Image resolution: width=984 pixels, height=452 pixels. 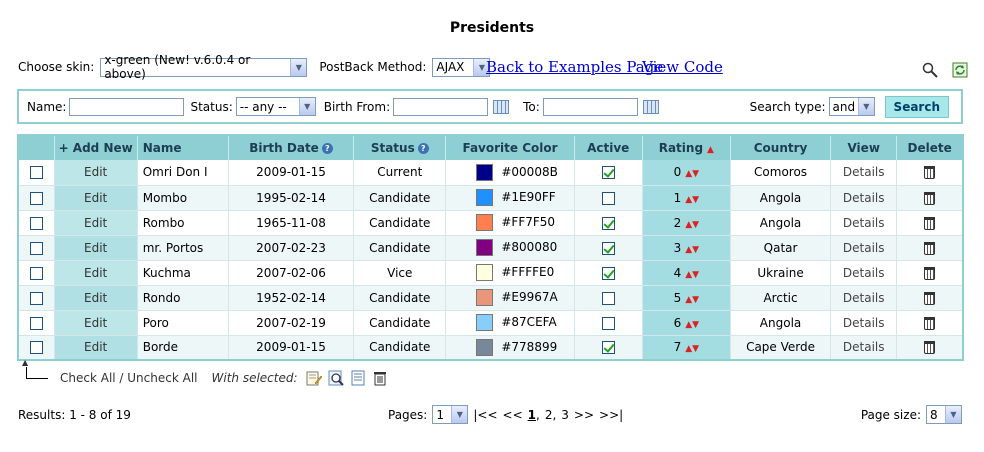 I want to click on status-column-header: Status?, so click(x=400, y=147).